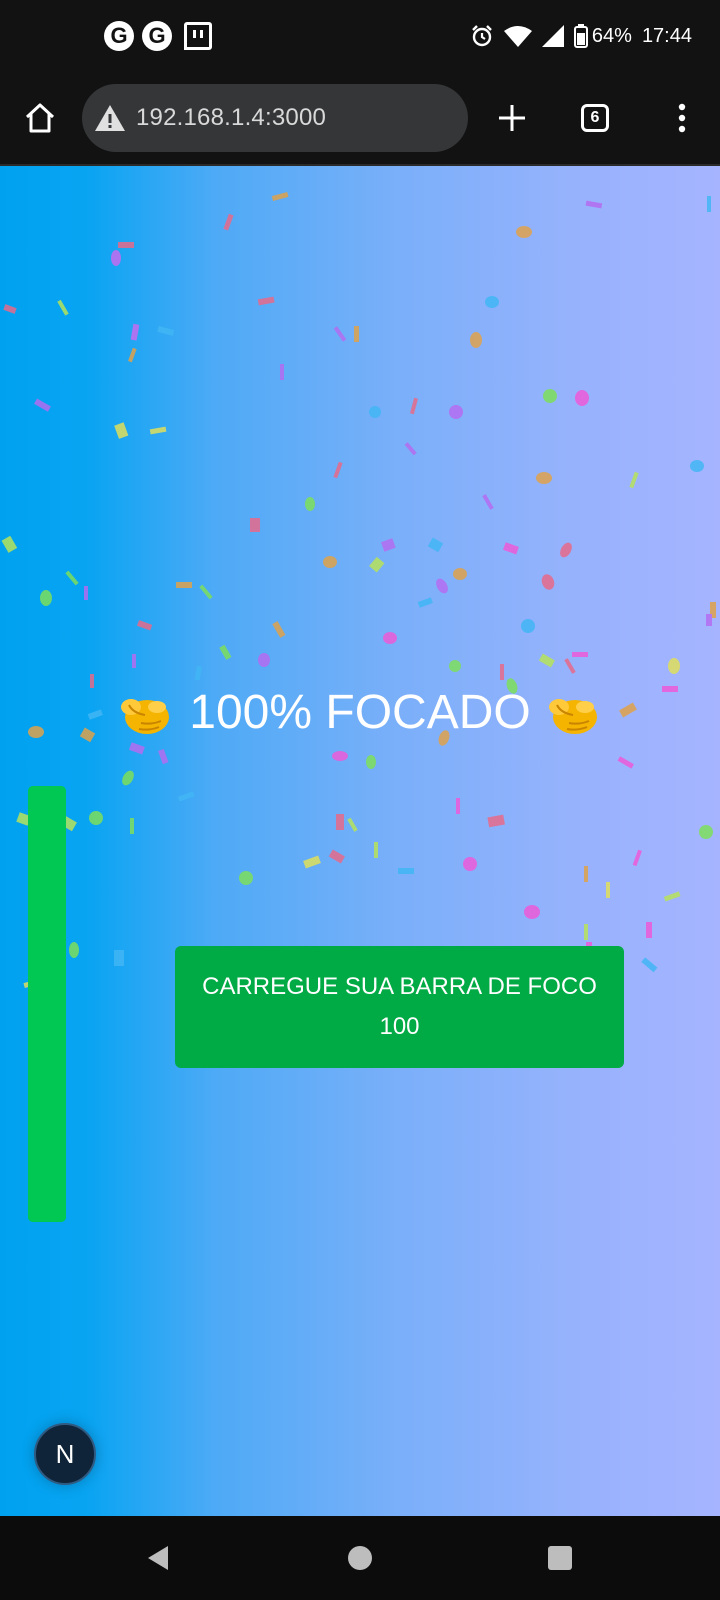 The image size is (720, 1600). What do you see at coordinates (158, 1558) in the screenshot?
I see `back-icon` at bounding box center [158, 1558].